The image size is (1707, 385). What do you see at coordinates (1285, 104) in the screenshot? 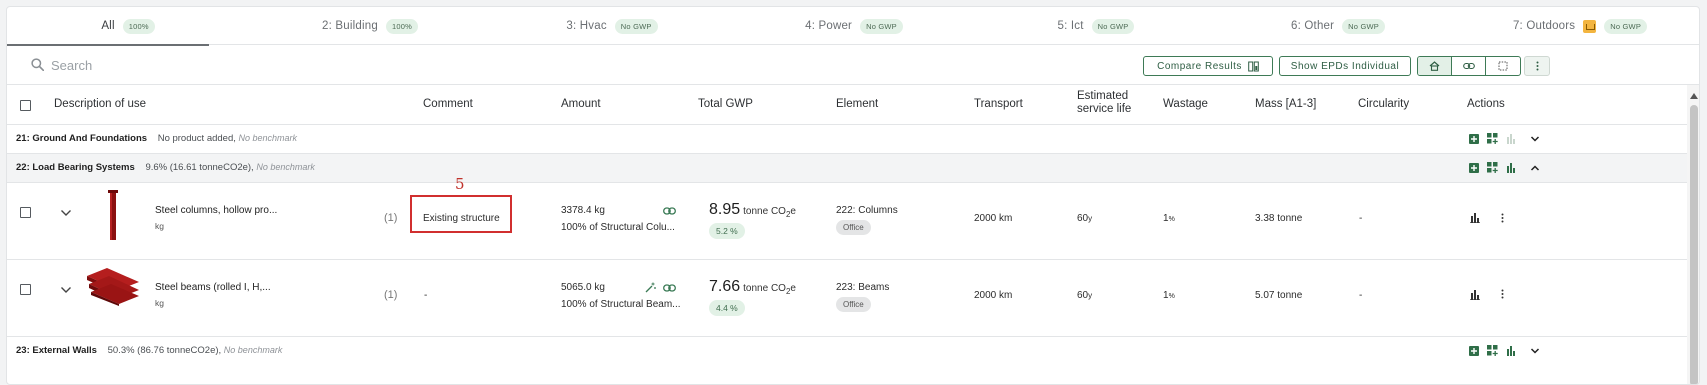
I see `column-mass: Mass [A1-3]` at bounding box center [1285, 104].